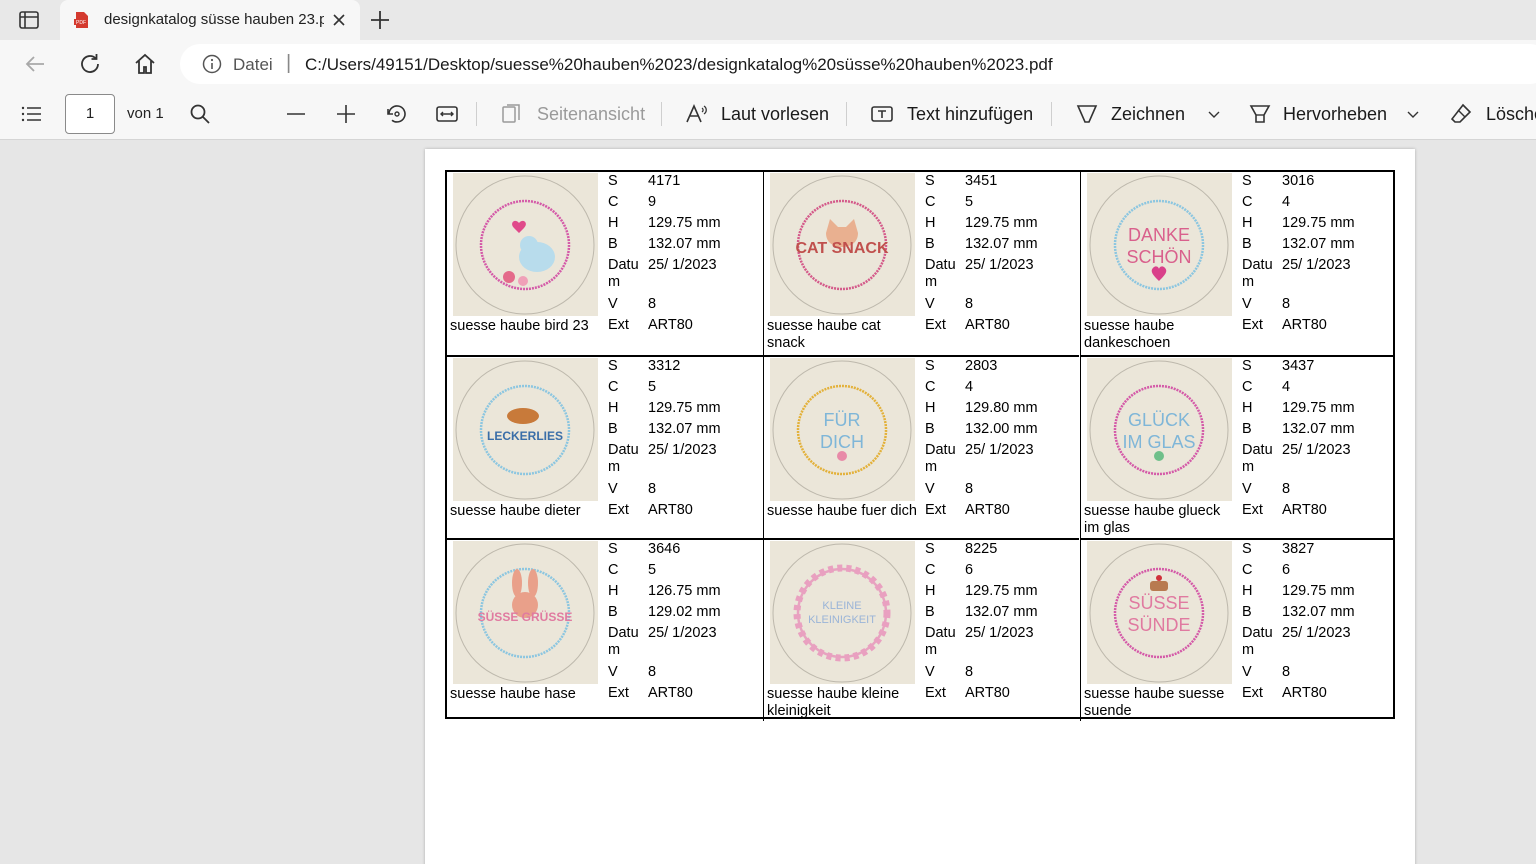 The image size is (1536, 864). What do you see at coordinates (1159, 429) in the screenshot?
I see `design-thumbnail: GLÜCK IM GLAS` at bounding box center [1159, 429].